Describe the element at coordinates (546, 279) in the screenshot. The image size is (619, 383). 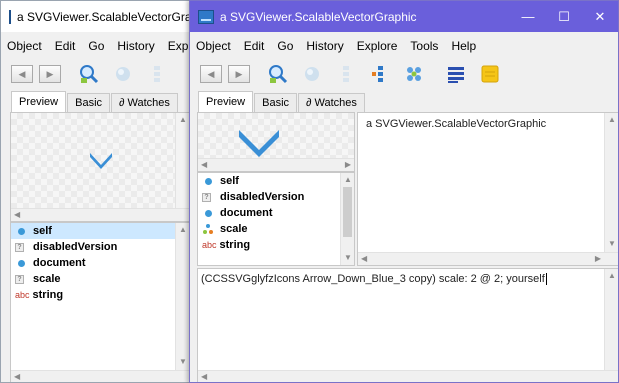
I see `text-caret` at that location.